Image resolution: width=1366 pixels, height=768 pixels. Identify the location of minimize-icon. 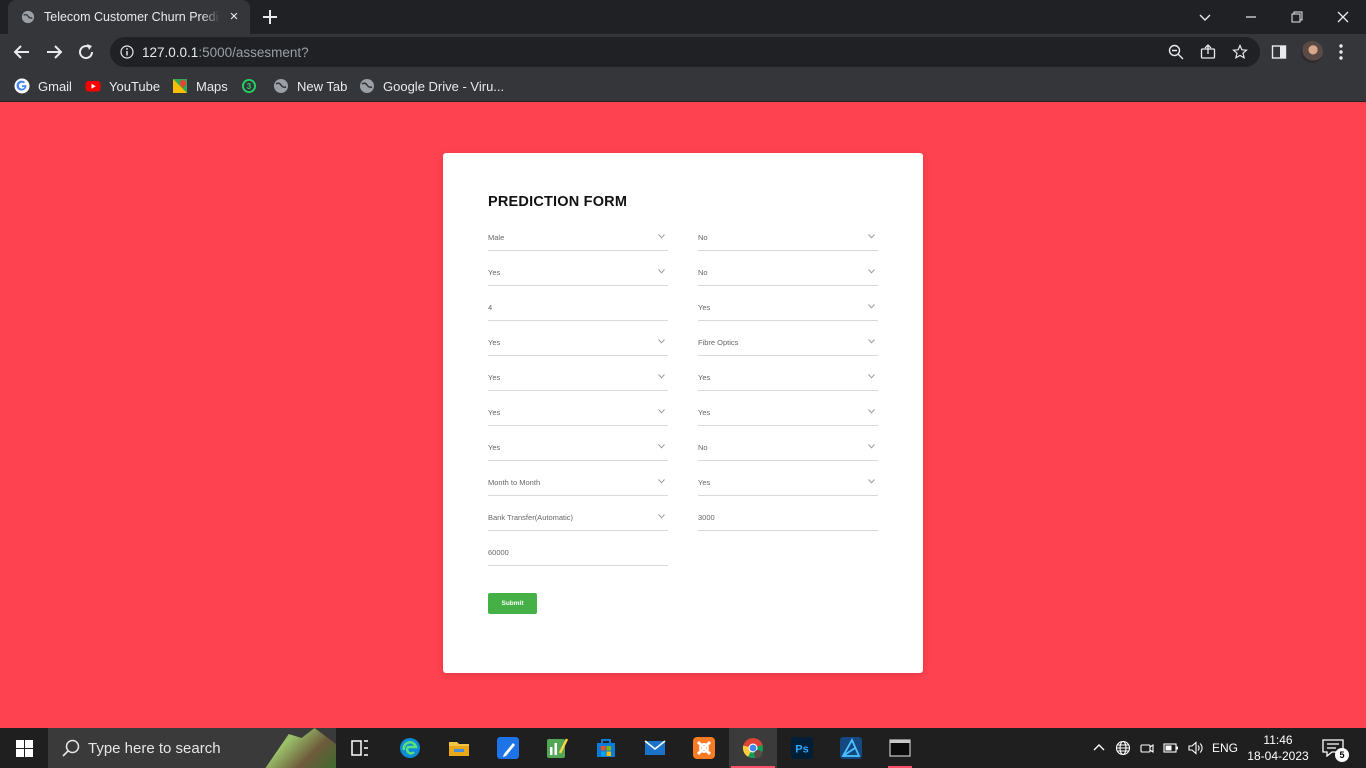
(1251, 17).